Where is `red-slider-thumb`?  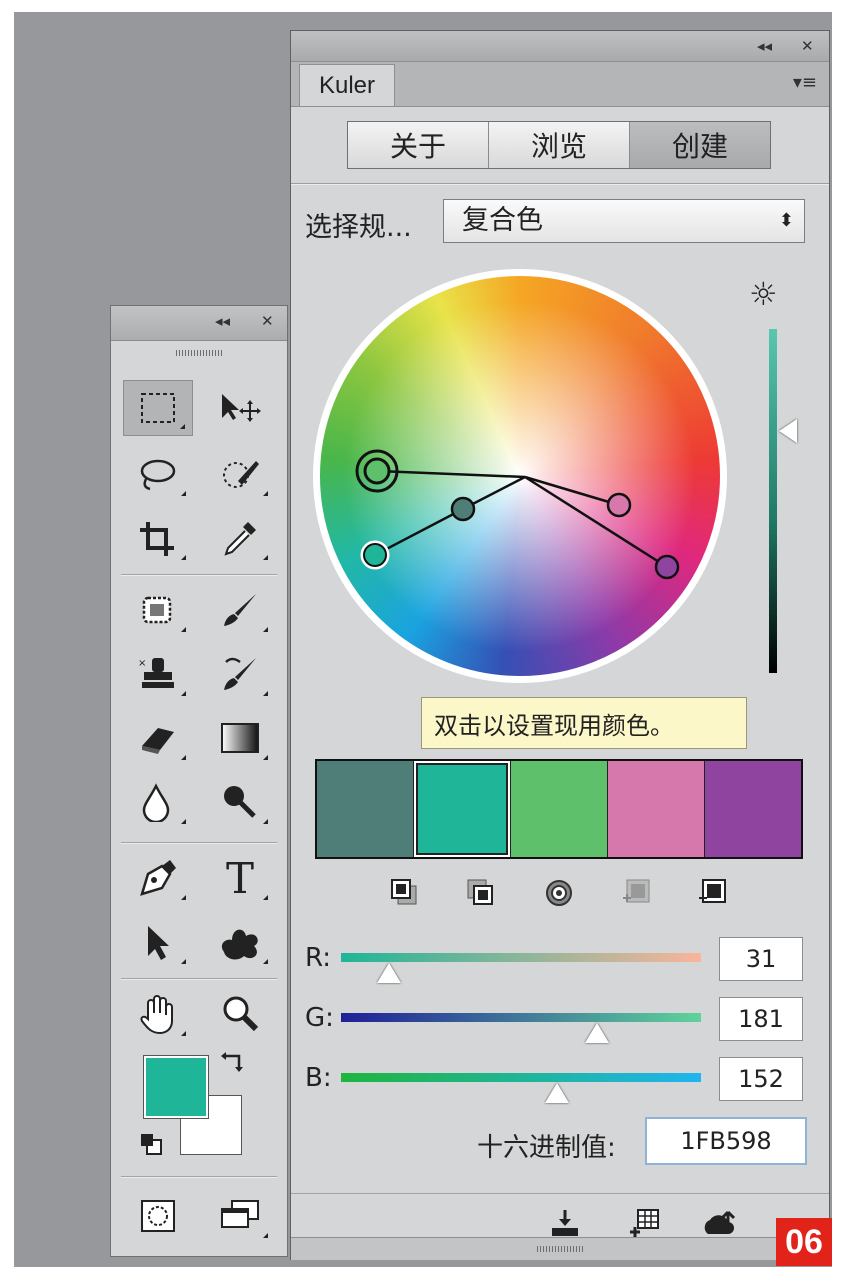 red-slider-thumb is located at coordinates (389, 973).